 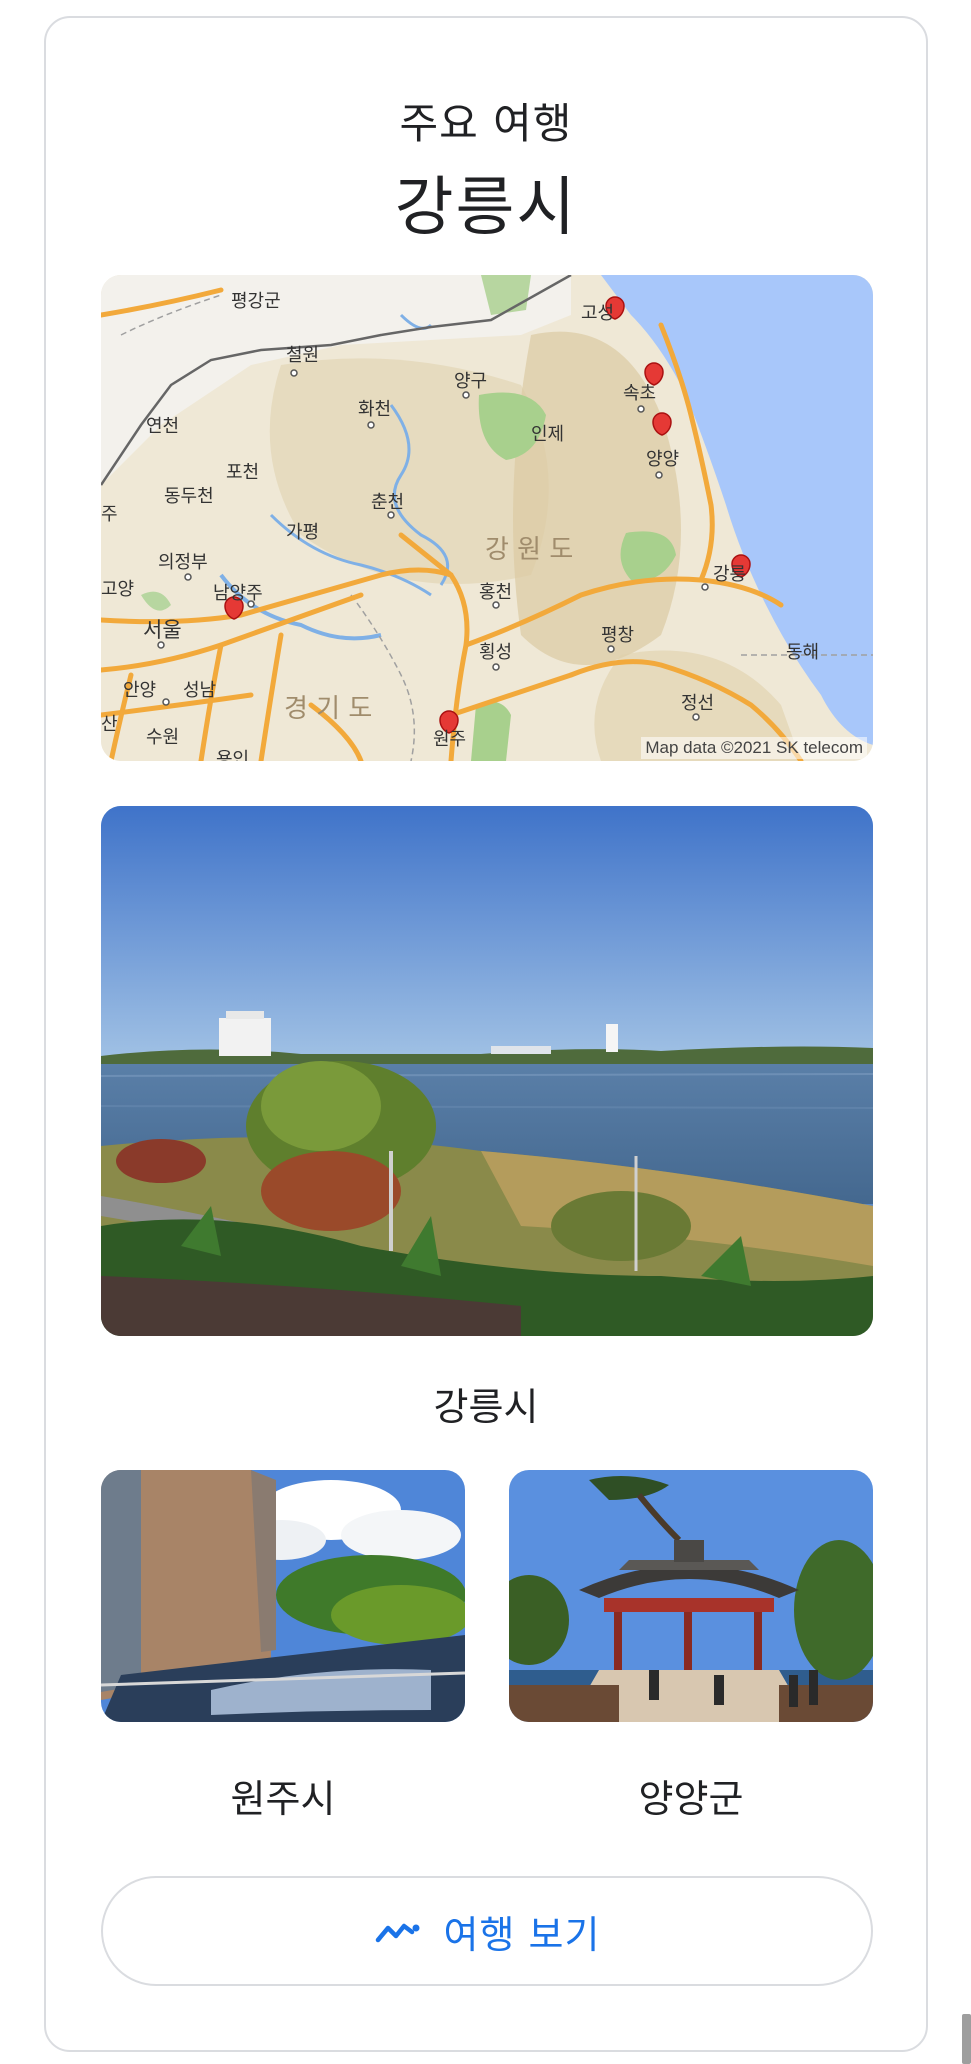 What do you see at coordinates (617, 635) in the screenshot?
I see `svg-text: 평창` at bounding box center [617, 635].